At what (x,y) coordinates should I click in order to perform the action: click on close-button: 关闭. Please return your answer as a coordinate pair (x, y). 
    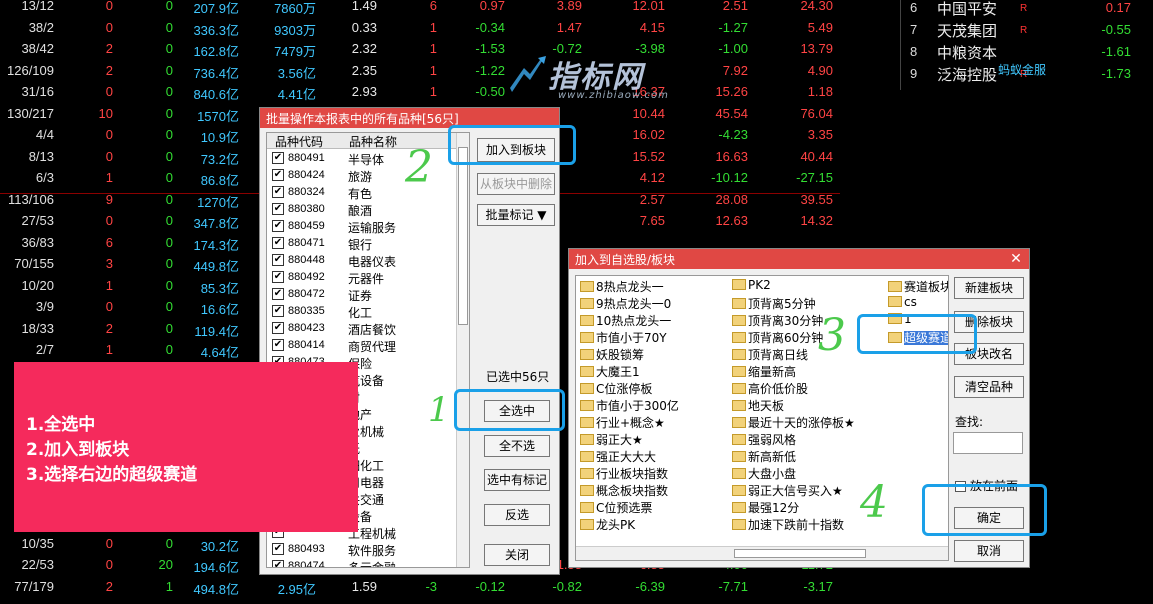
    Looking at the image, I should click on (517, 555).